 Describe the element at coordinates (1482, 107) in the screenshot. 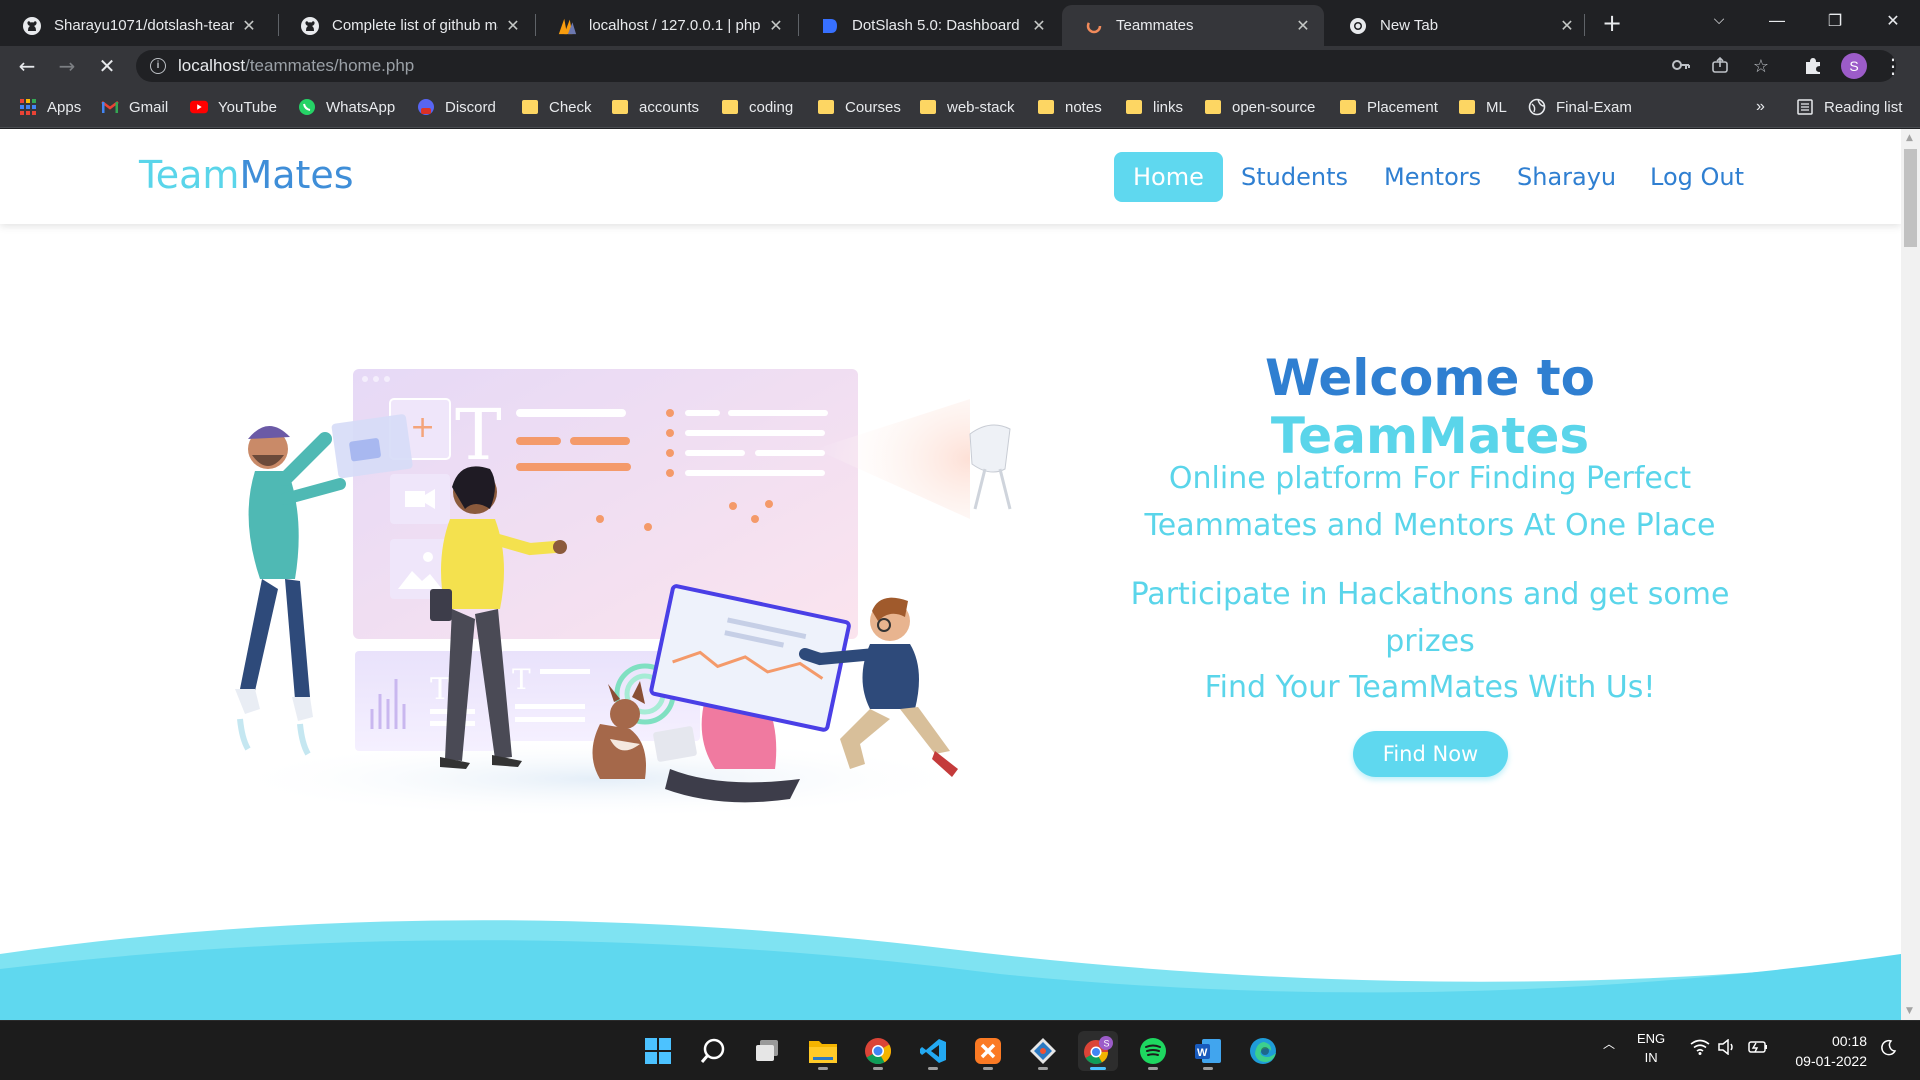

I see `bookmark-folder: ML` at that location.